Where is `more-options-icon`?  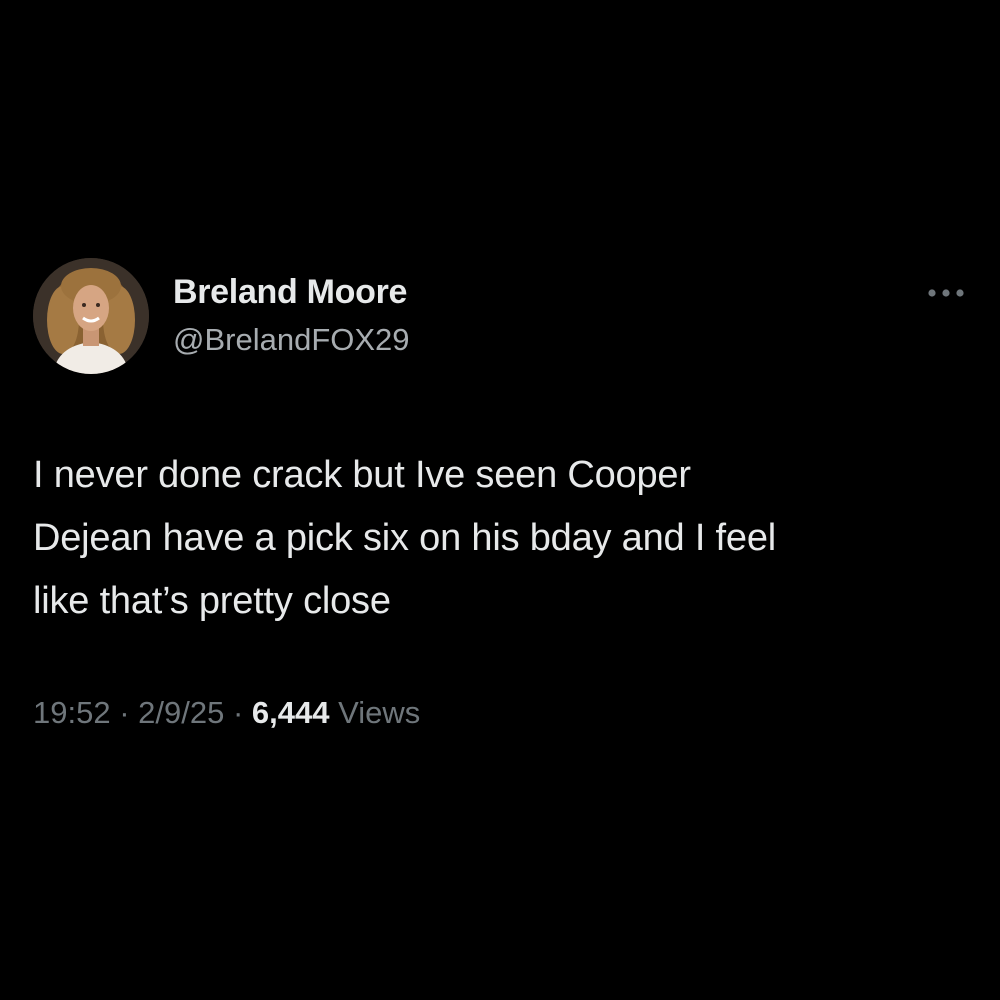
more-options-icon is located at coordinates (946, 293).